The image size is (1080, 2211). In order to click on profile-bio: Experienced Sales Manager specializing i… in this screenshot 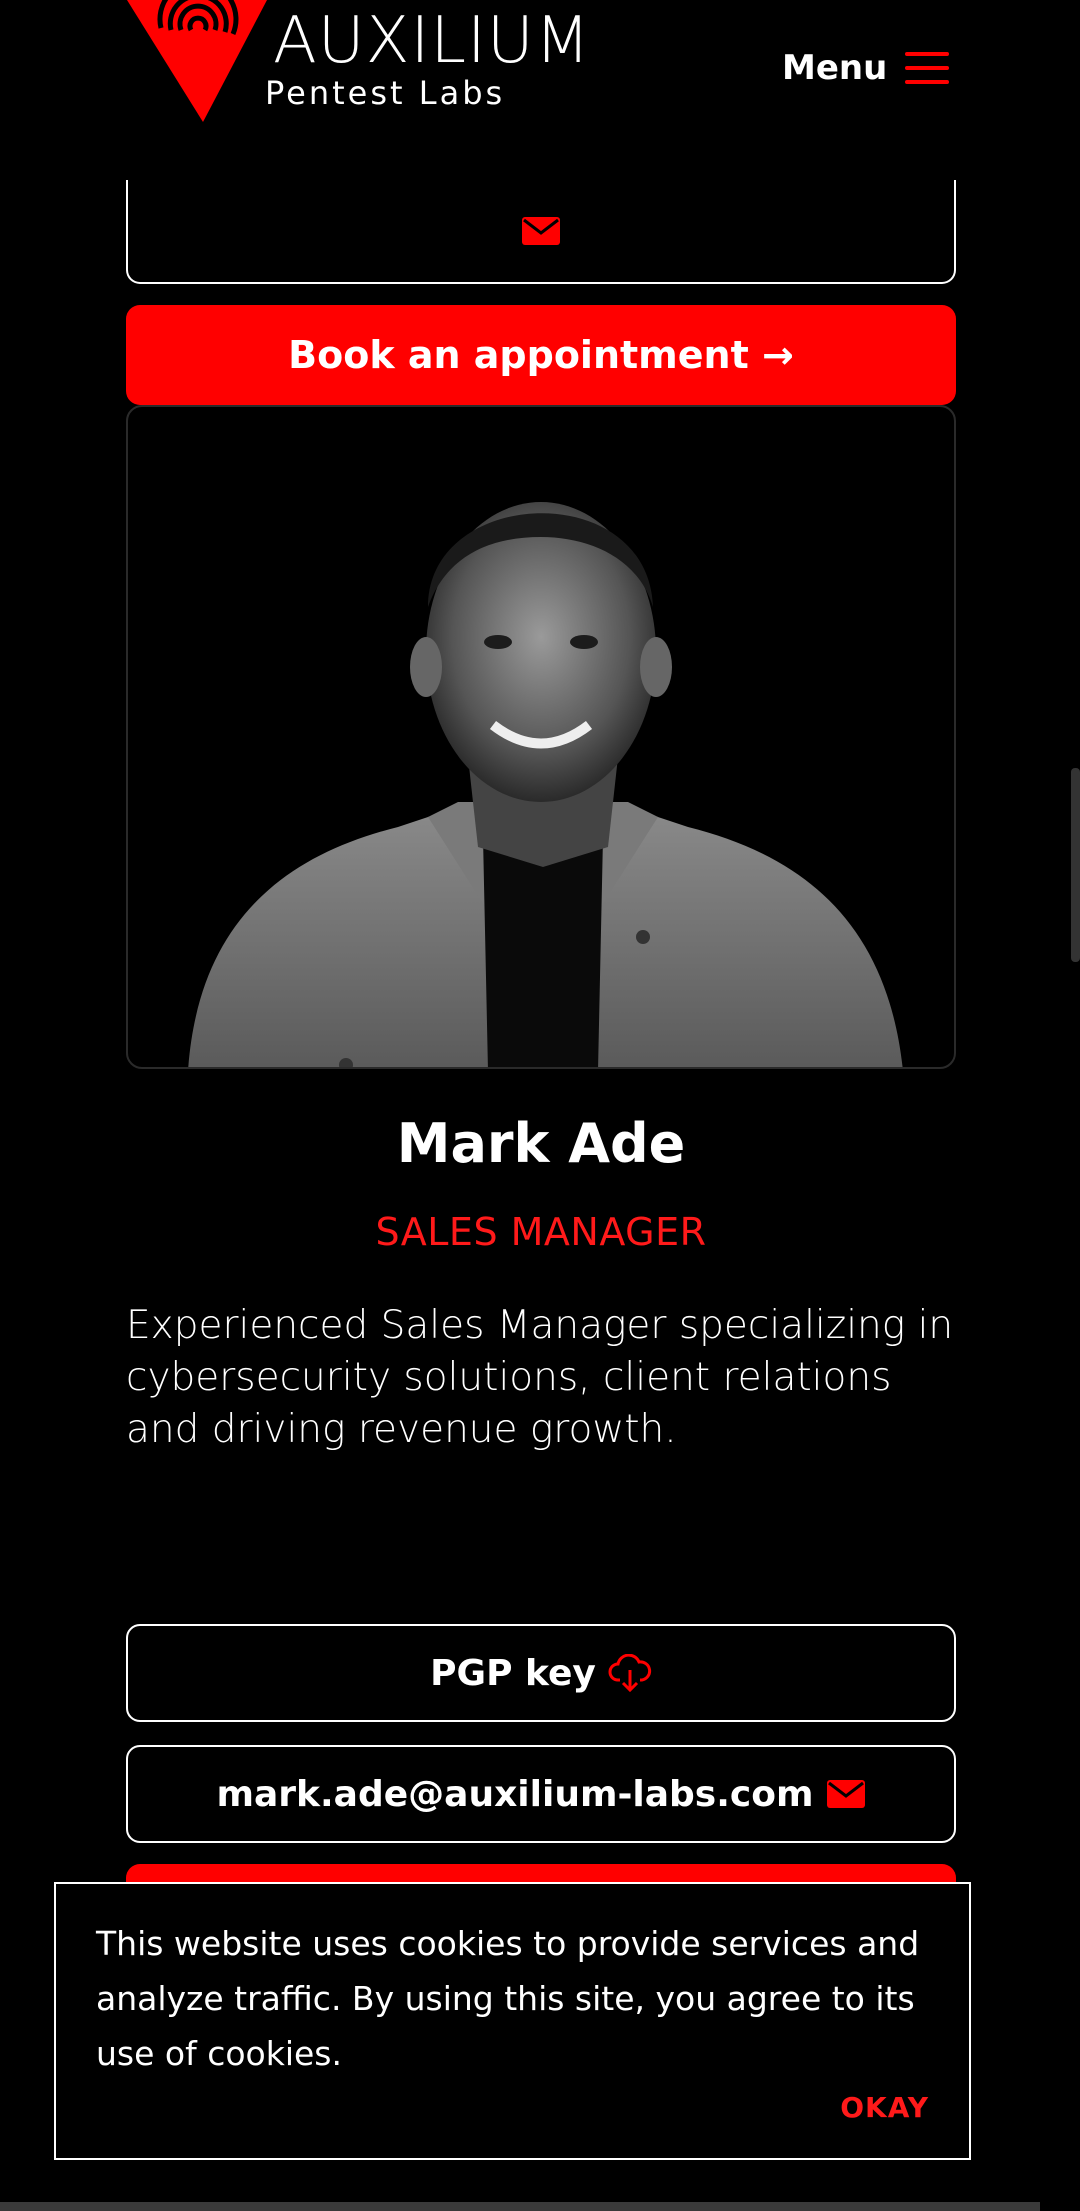, I will do `click(540, 1377)`.